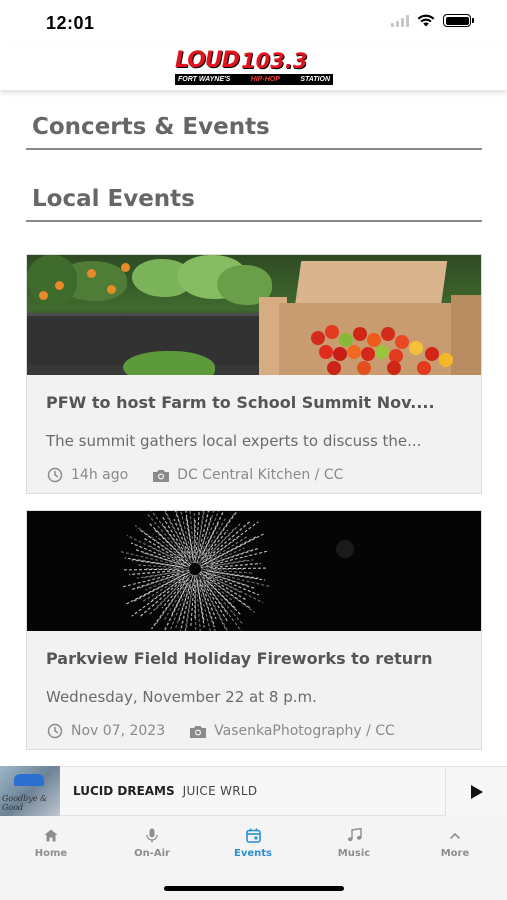 The width and height of the screenshot is (507, 900). What do you see at coordinates (152, 835) in the screenshot?
I see `microphone-icon` at bounding box center [152, 835].